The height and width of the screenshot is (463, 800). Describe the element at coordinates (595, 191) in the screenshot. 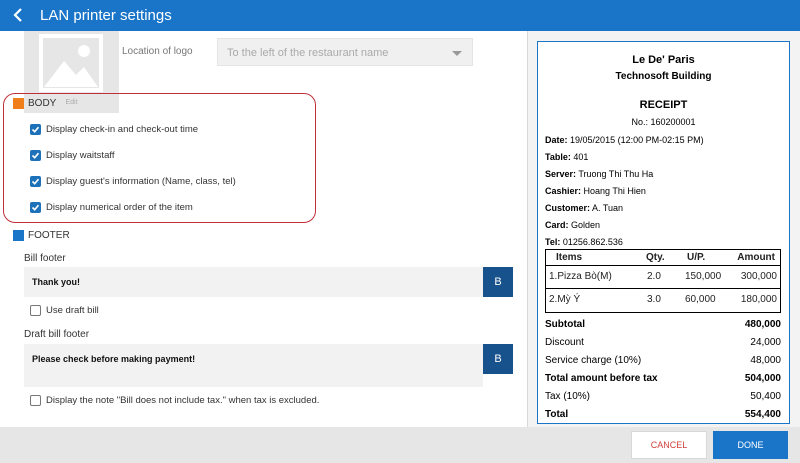

I see `receipt-info-cashier: Cashier: Hoang Thi Hien` at that location.